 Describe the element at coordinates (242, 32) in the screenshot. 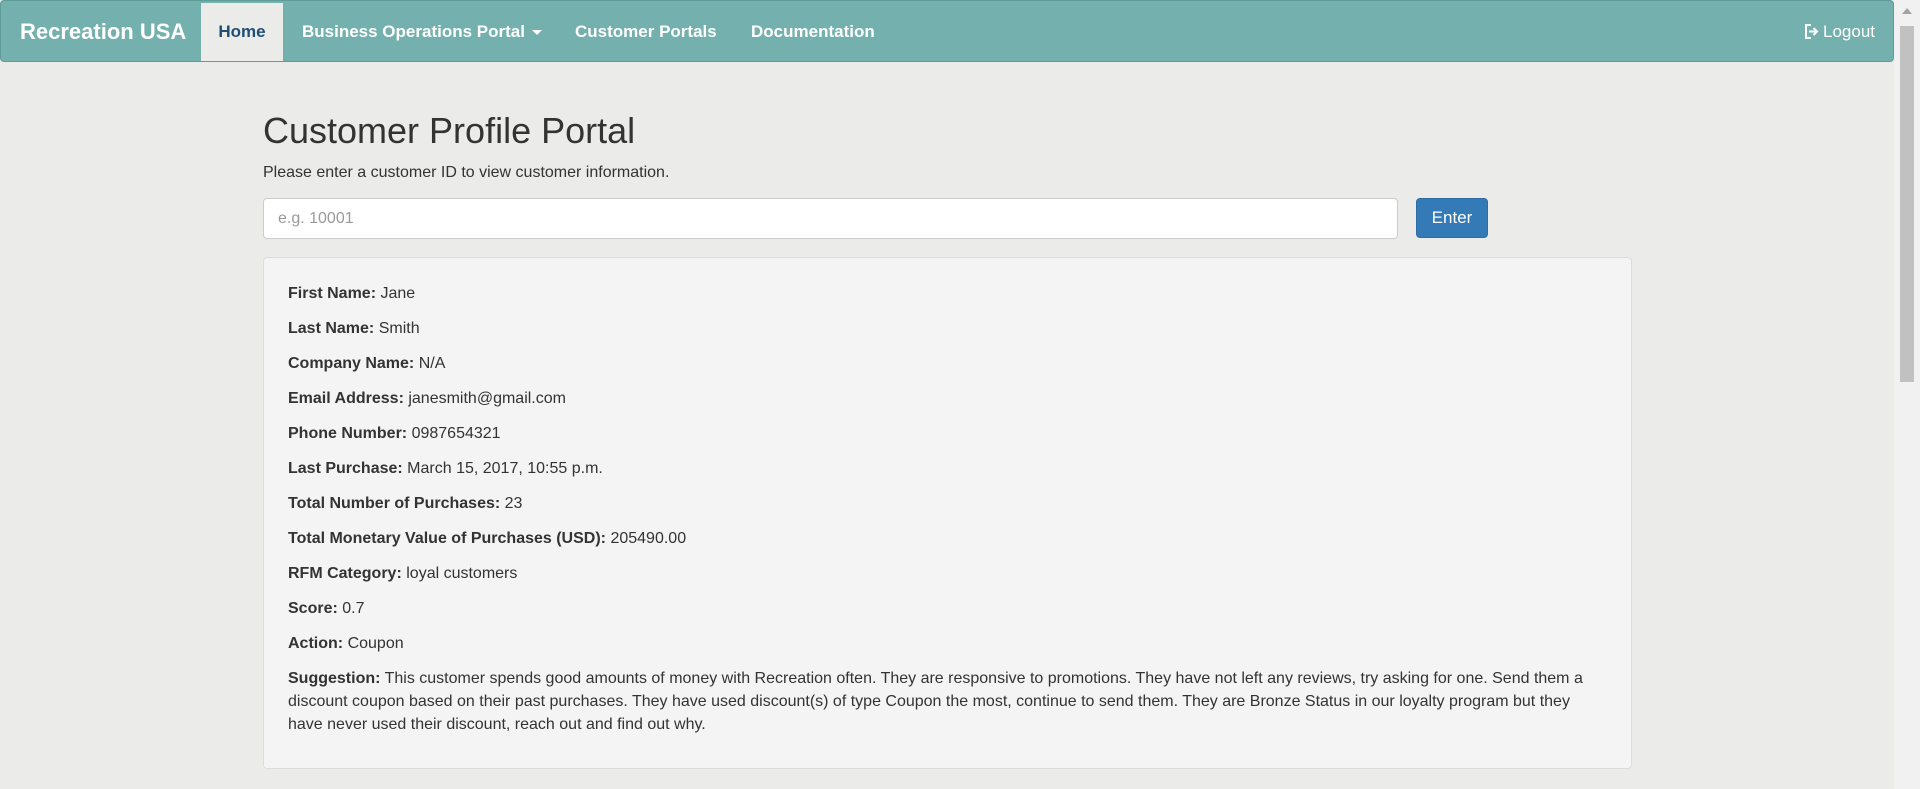

I see `nav-home: Home` at that location.